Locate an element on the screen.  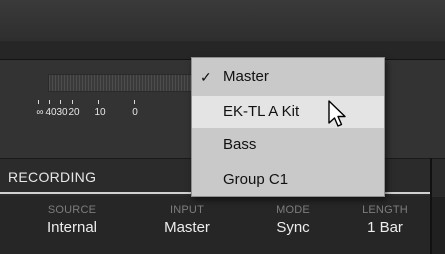
menu-item-bass: Bass is located at coordinates (288, 145).